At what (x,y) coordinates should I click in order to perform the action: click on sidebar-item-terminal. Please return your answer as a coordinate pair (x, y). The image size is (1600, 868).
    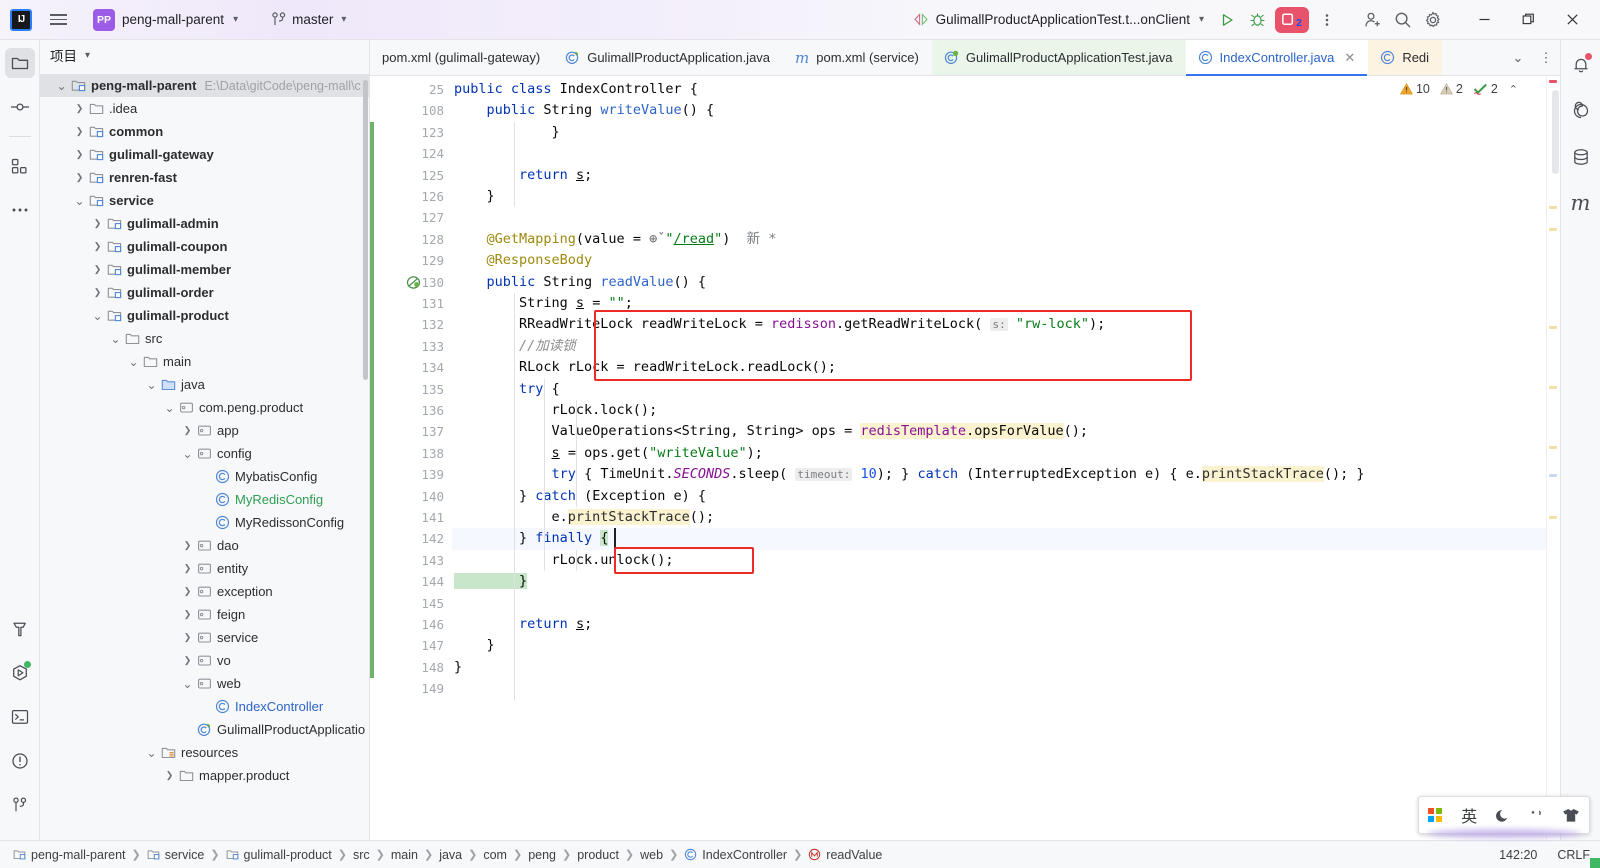
    Looking at the image, I should click on (20, 717).